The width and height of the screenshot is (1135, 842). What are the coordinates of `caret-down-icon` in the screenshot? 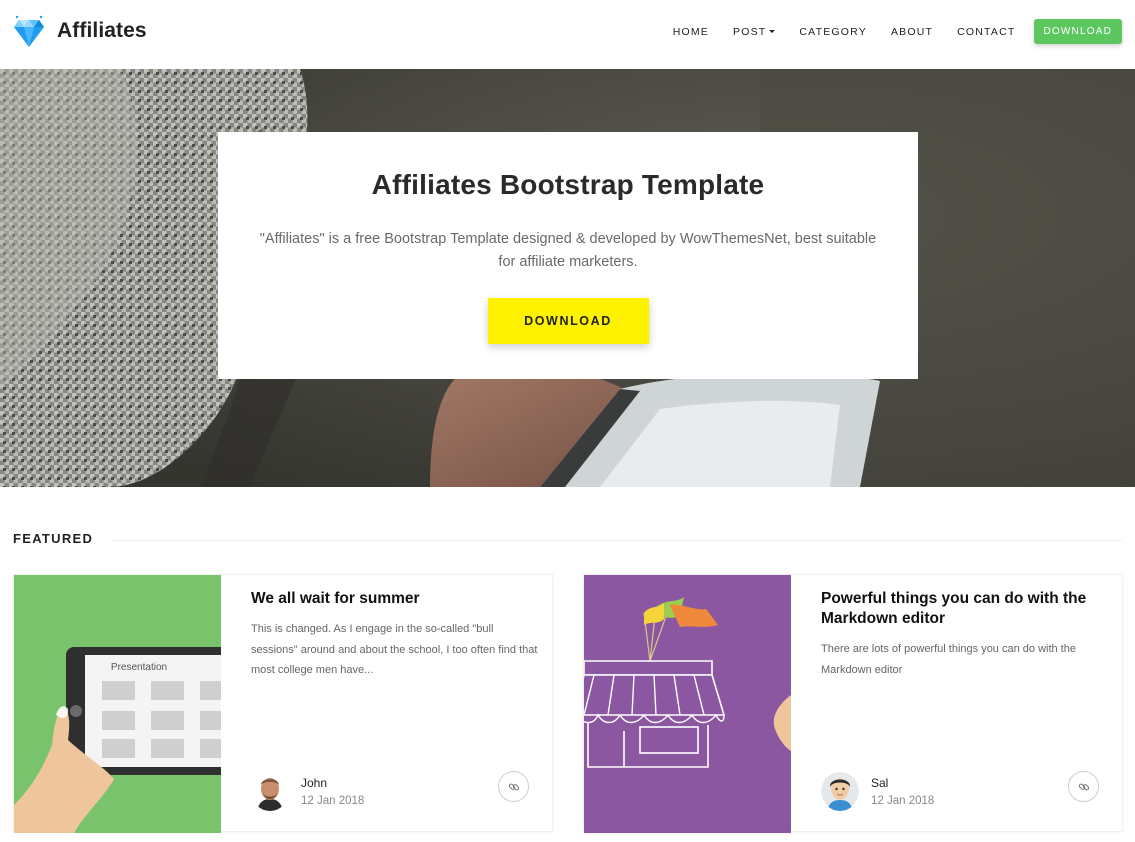 It's located at (772, 31).